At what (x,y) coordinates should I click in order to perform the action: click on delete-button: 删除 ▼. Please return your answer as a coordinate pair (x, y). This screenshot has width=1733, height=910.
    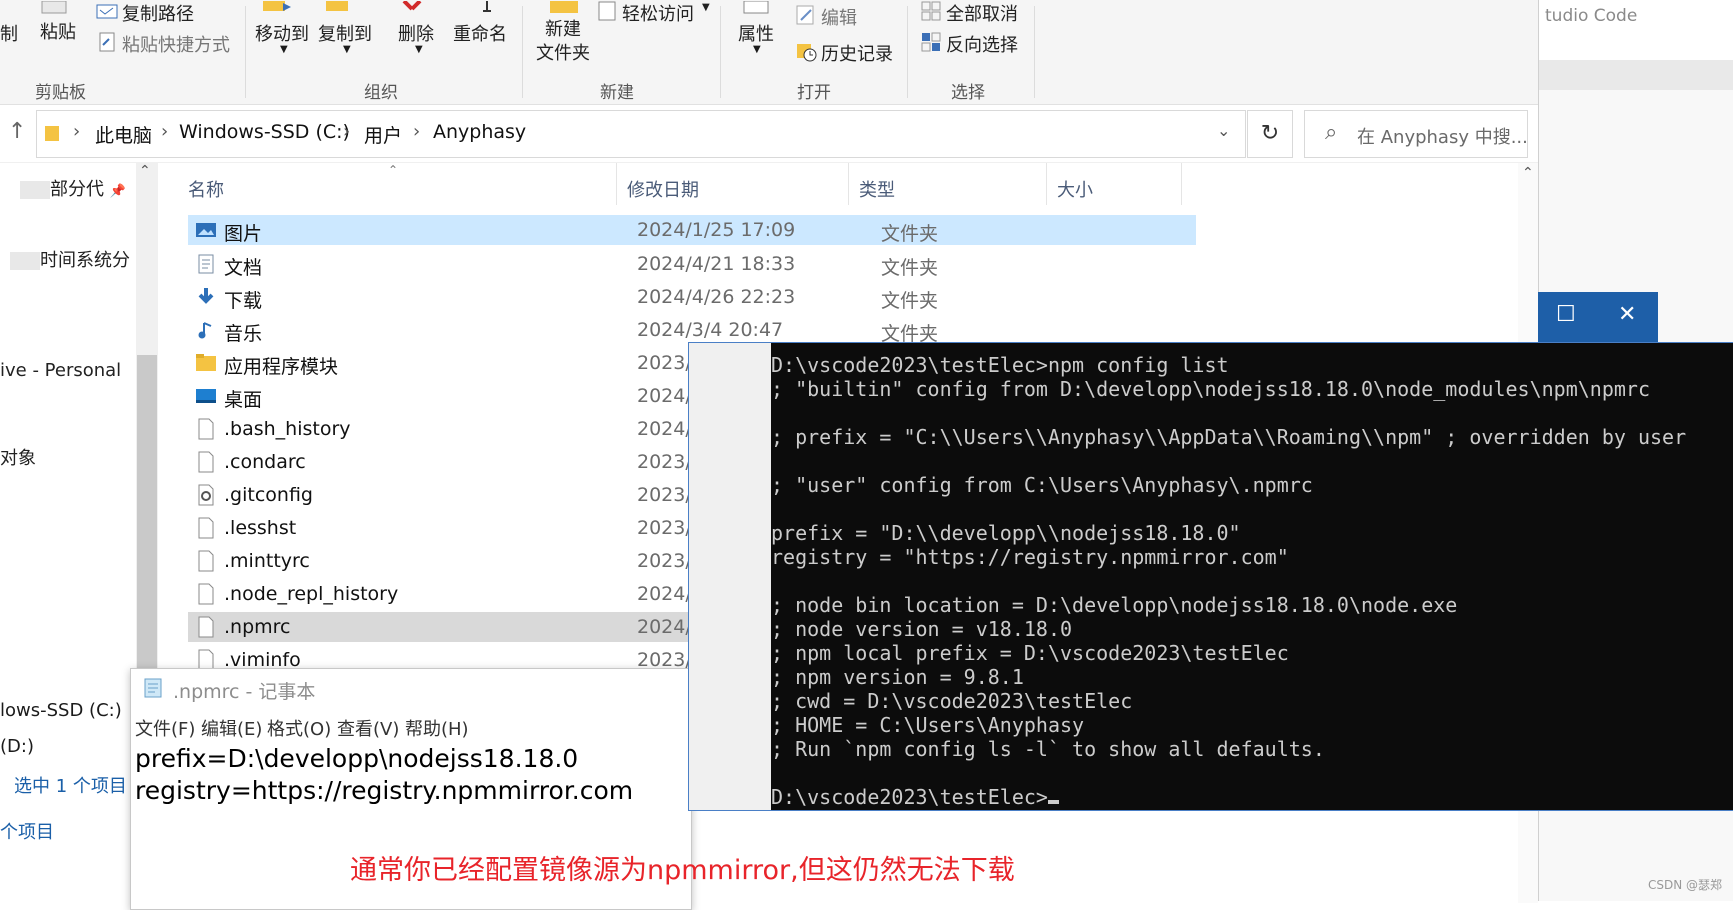
    Looking at the image, I should click on (418, 27).